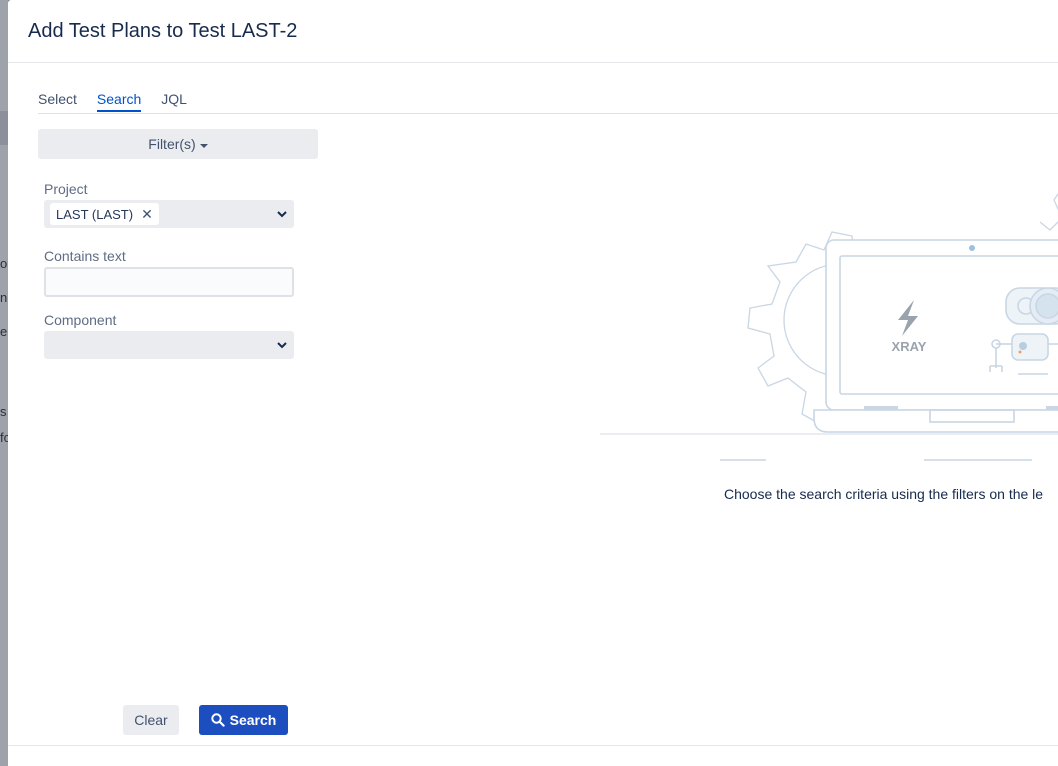 The width and height of the screenshot is (1058, 766). What do you see at coordinates (4, 128) in the screenshot?
I see `background-bar` at bounding box center [4, 128].